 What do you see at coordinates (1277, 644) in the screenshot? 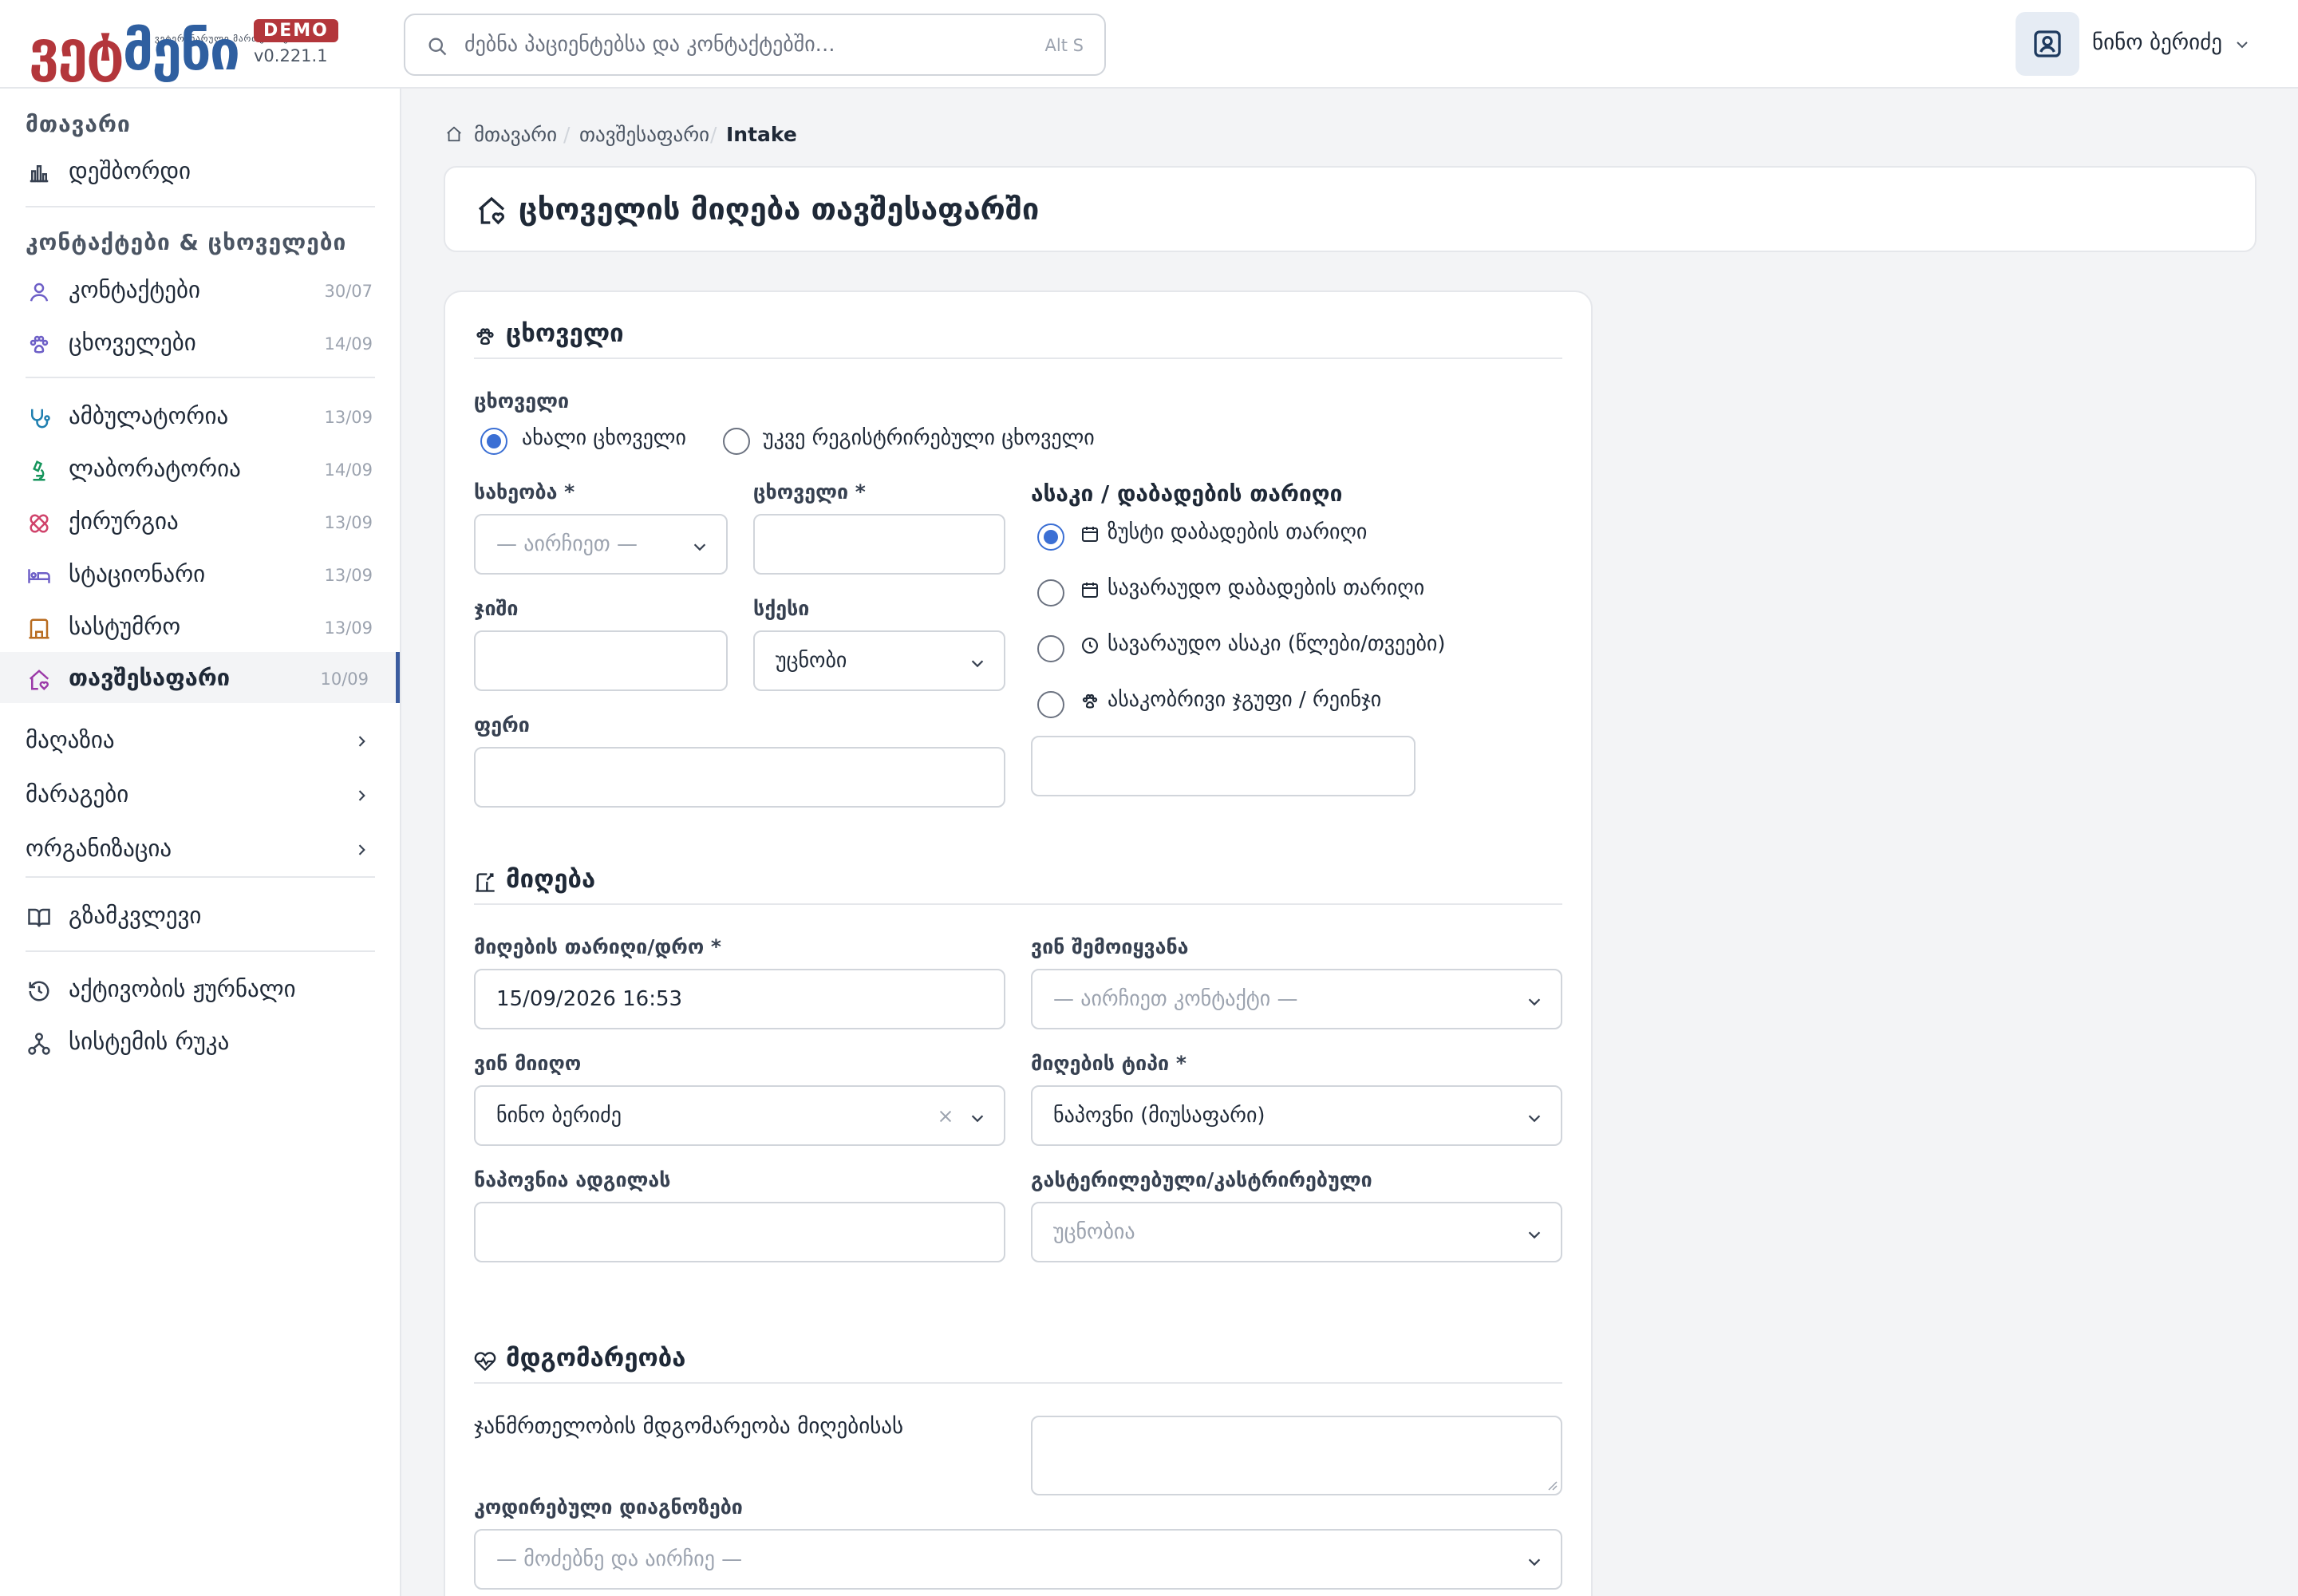
I see `radio-age-approx-age-label: სავარაუდო ასაკი (წლები/თვეები)` at bounding box center [1277, 644].